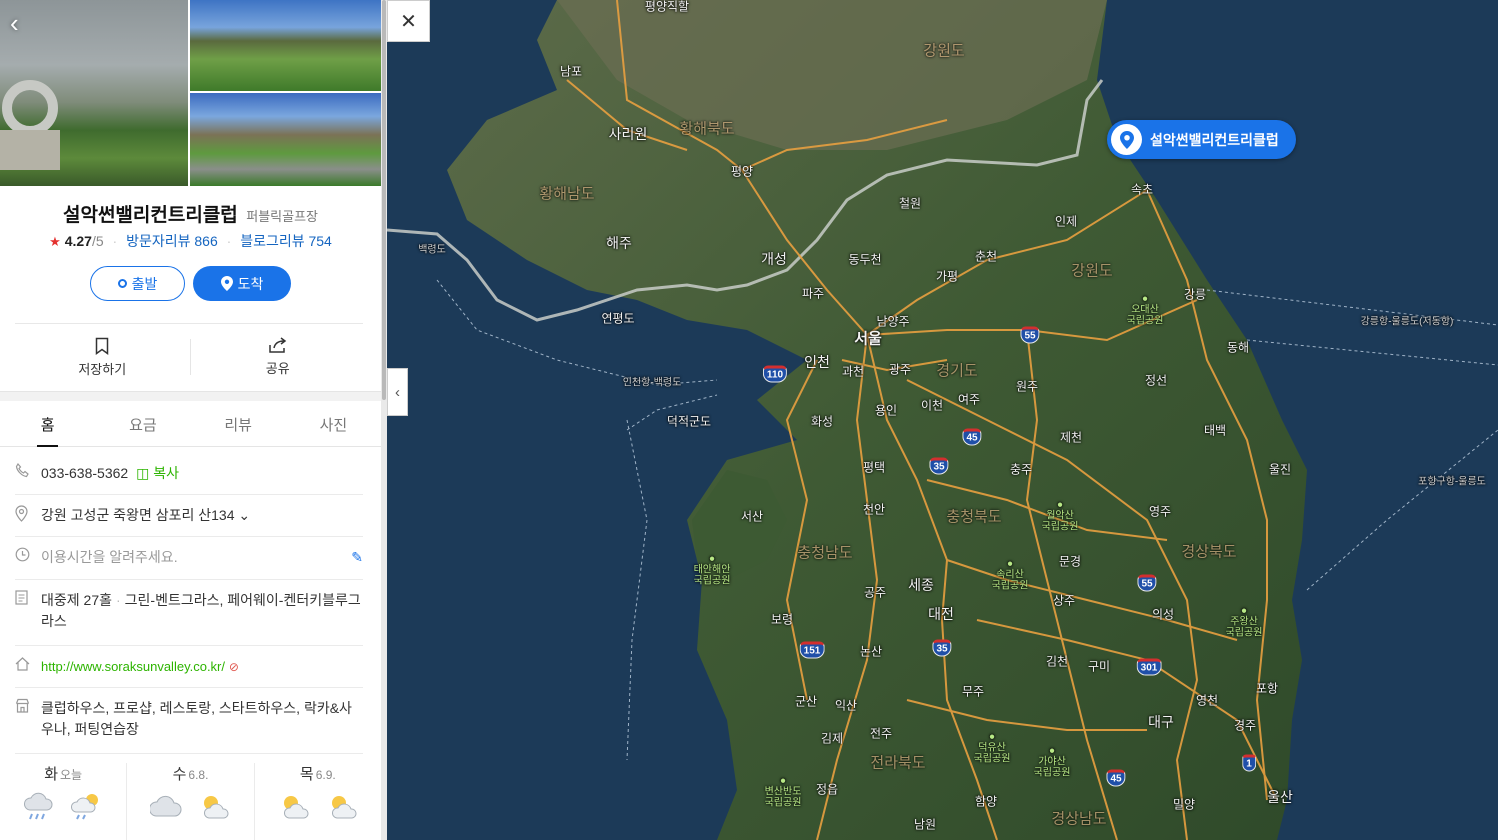 This screenshot has height=840, width=1498. I want to click on map-place-label: 공주, so click(875, 592).